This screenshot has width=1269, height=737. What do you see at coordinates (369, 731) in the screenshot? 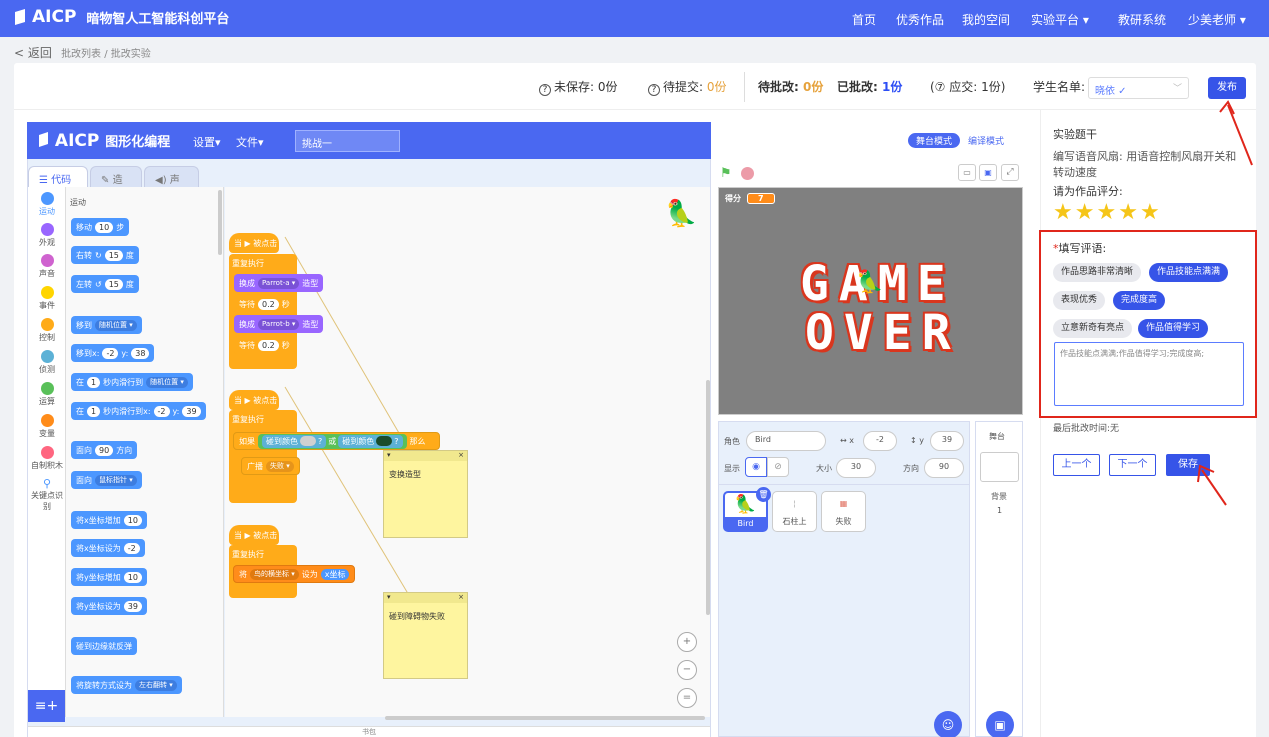
I see `backpack-bar: 书包` at bounding box center [369, 731].